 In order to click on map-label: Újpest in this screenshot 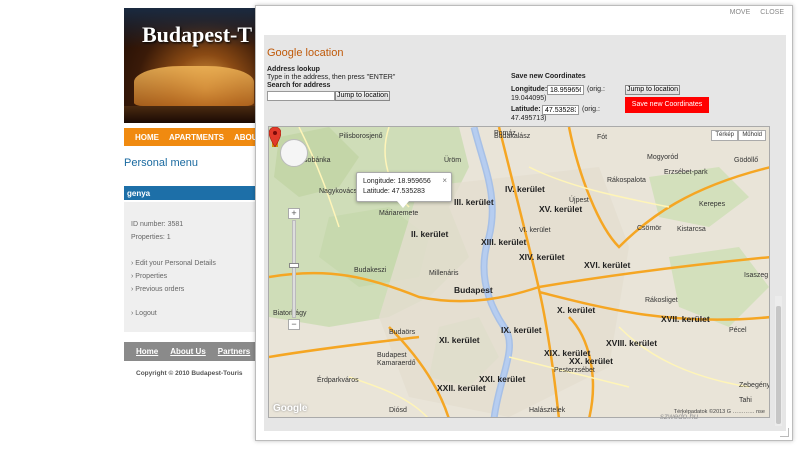, I will do `click(579, 200)`.